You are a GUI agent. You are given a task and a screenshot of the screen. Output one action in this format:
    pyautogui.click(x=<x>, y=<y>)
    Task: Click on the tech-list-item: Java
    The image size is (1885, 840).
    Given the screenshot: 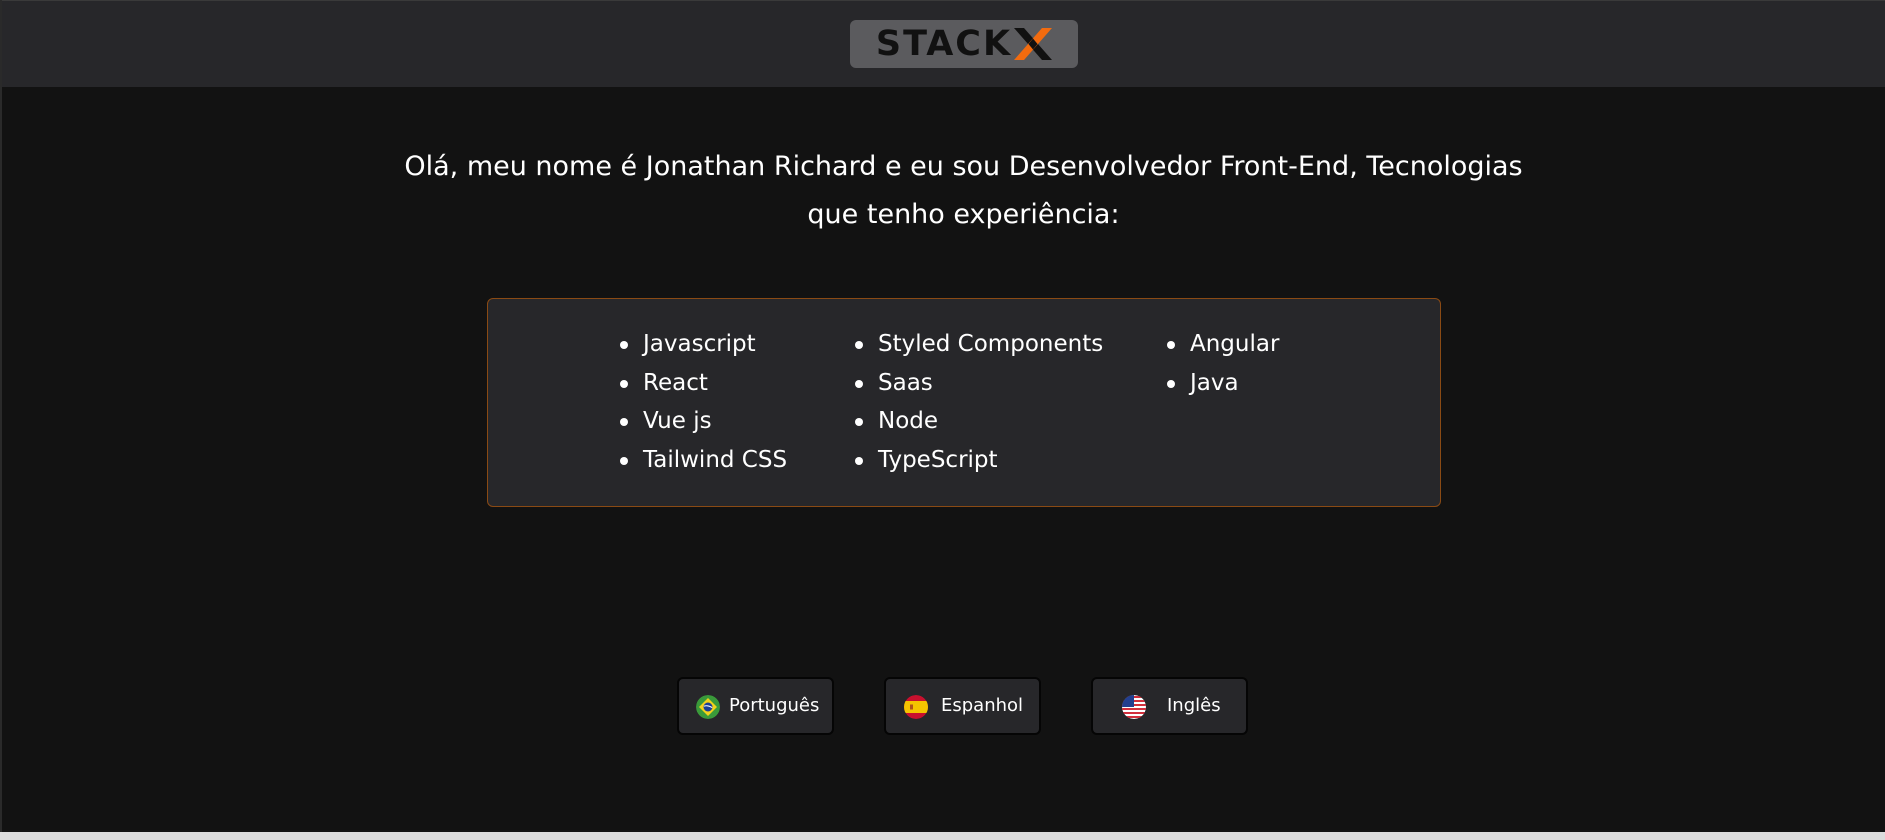 What is the action you would take?
    pyautogui.click(x=1223, y=383)
    